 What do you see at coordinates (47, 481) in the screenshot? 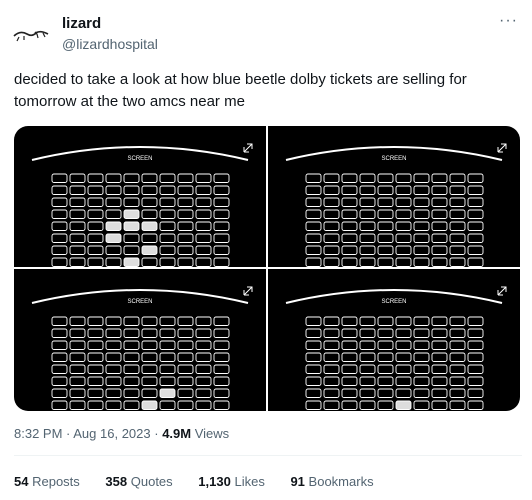
I see `reposts-link: 54 Reposts` at bounding box center [47, 481].